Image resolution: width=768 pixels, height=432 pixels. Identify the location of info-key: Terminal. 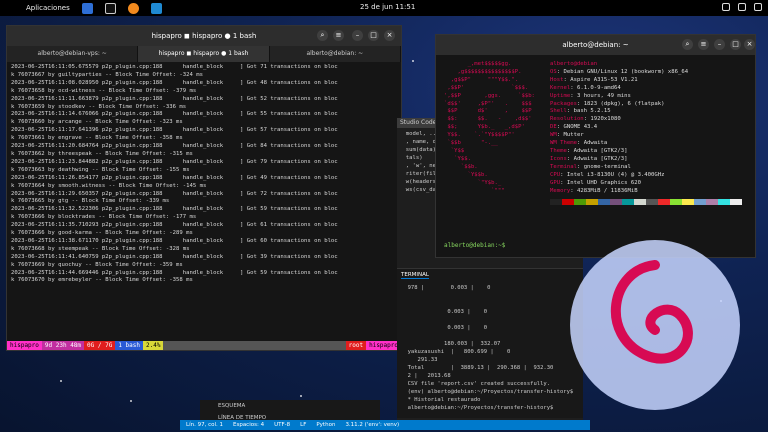
(563, 166).